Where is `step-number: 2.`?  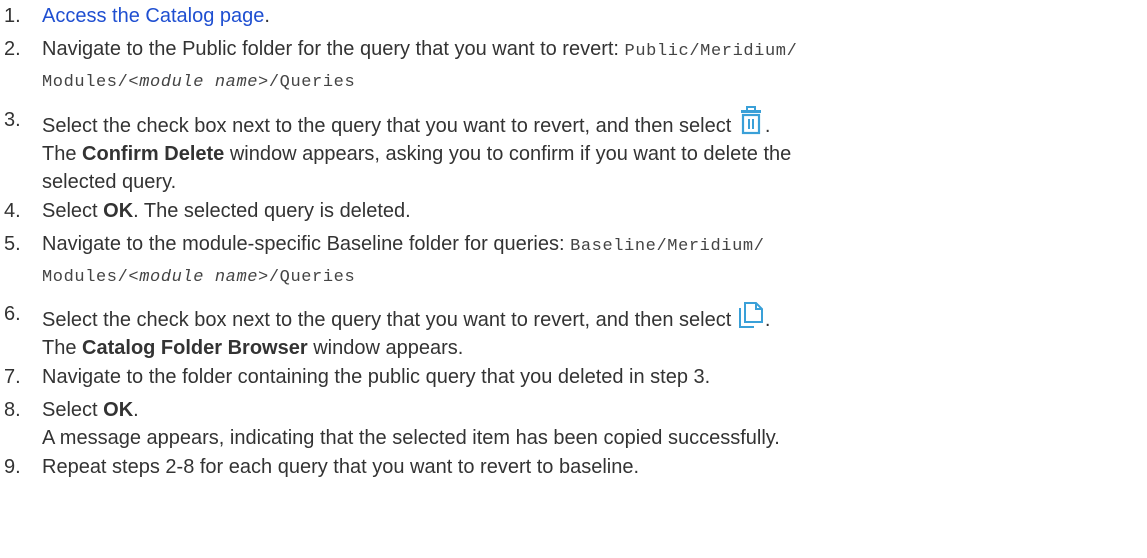 step-number: 2. is located at coordinates (12, 49).